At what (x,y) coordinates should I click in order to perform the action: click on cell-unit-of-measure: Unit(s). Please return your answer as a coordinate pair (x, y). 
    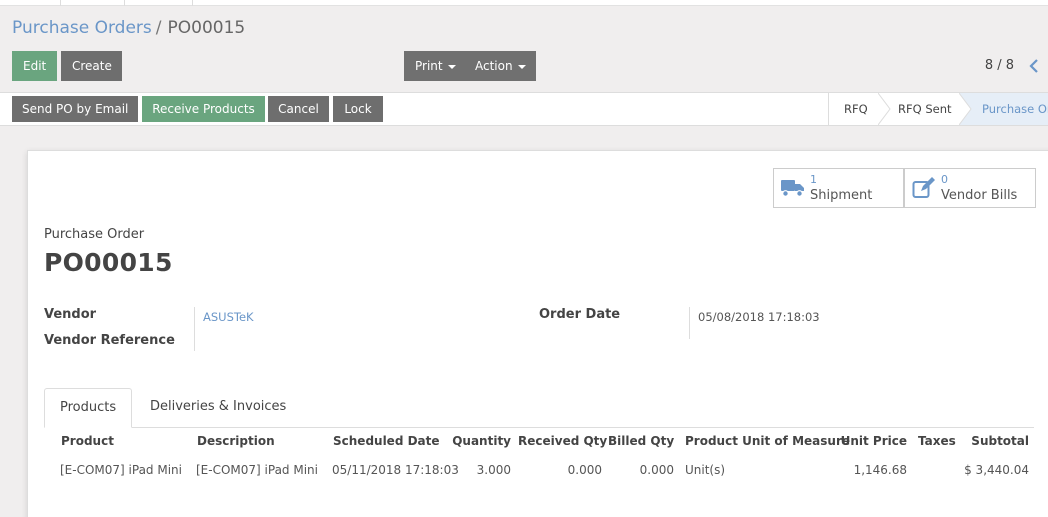
    Looking at the image, I should click on (705, 470).